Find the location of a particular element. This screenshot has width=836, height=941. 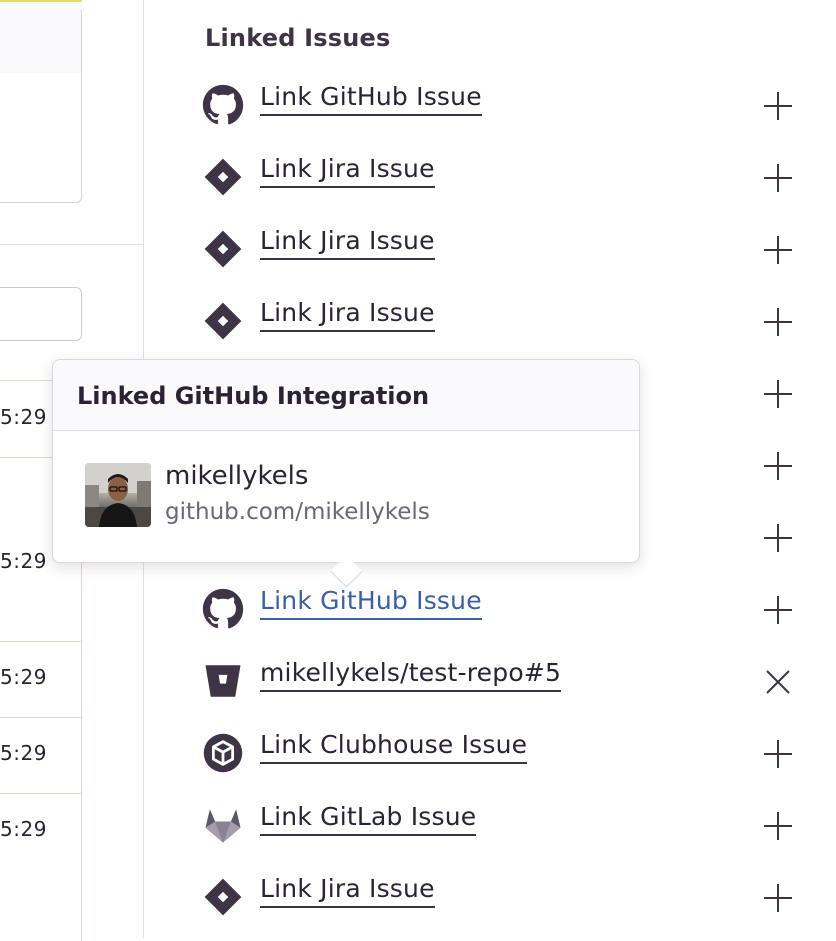

link-gitlab-issue: Link GitLab Issue is located at coordinates (368, 819).